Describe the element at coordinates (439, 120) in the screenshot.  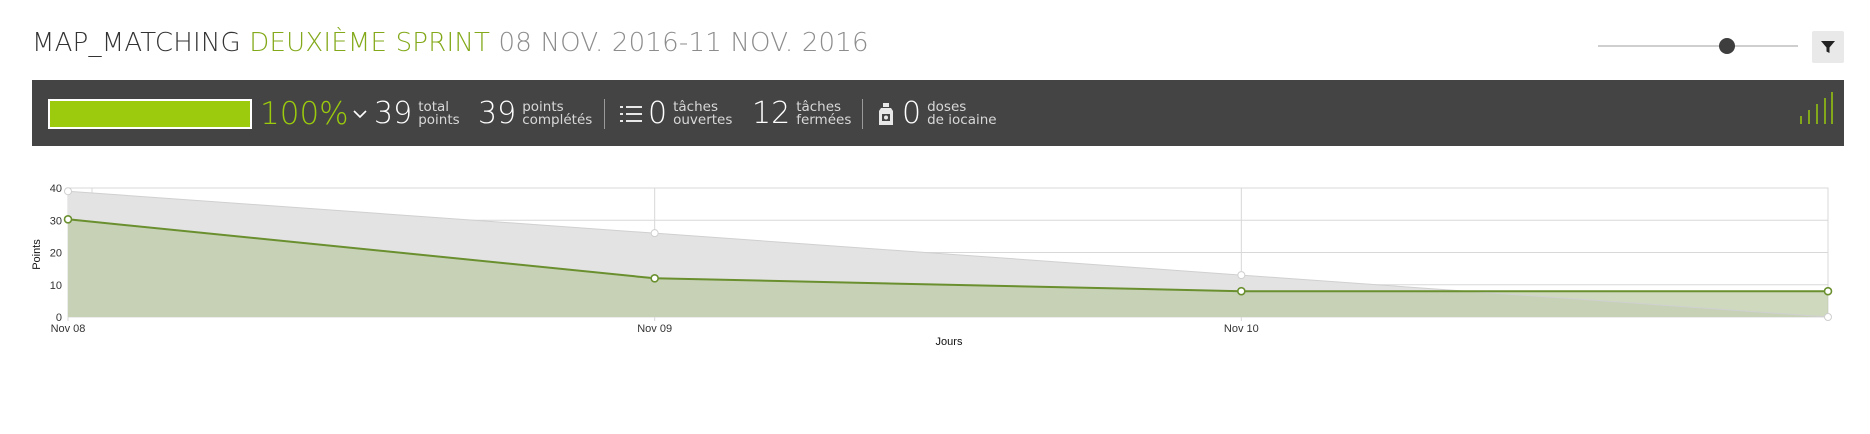
I see `total-label-line2: points` at that location.